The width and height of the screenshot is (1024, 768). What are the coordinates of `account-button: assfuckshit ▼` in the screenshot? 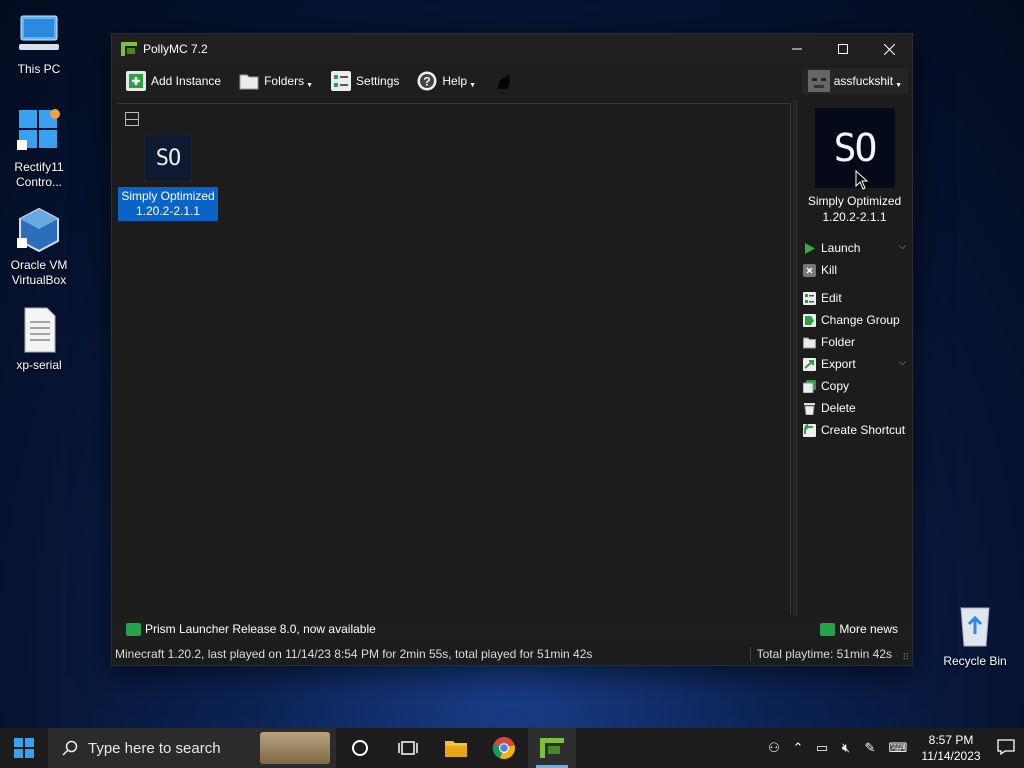 It's located at (854, 81).